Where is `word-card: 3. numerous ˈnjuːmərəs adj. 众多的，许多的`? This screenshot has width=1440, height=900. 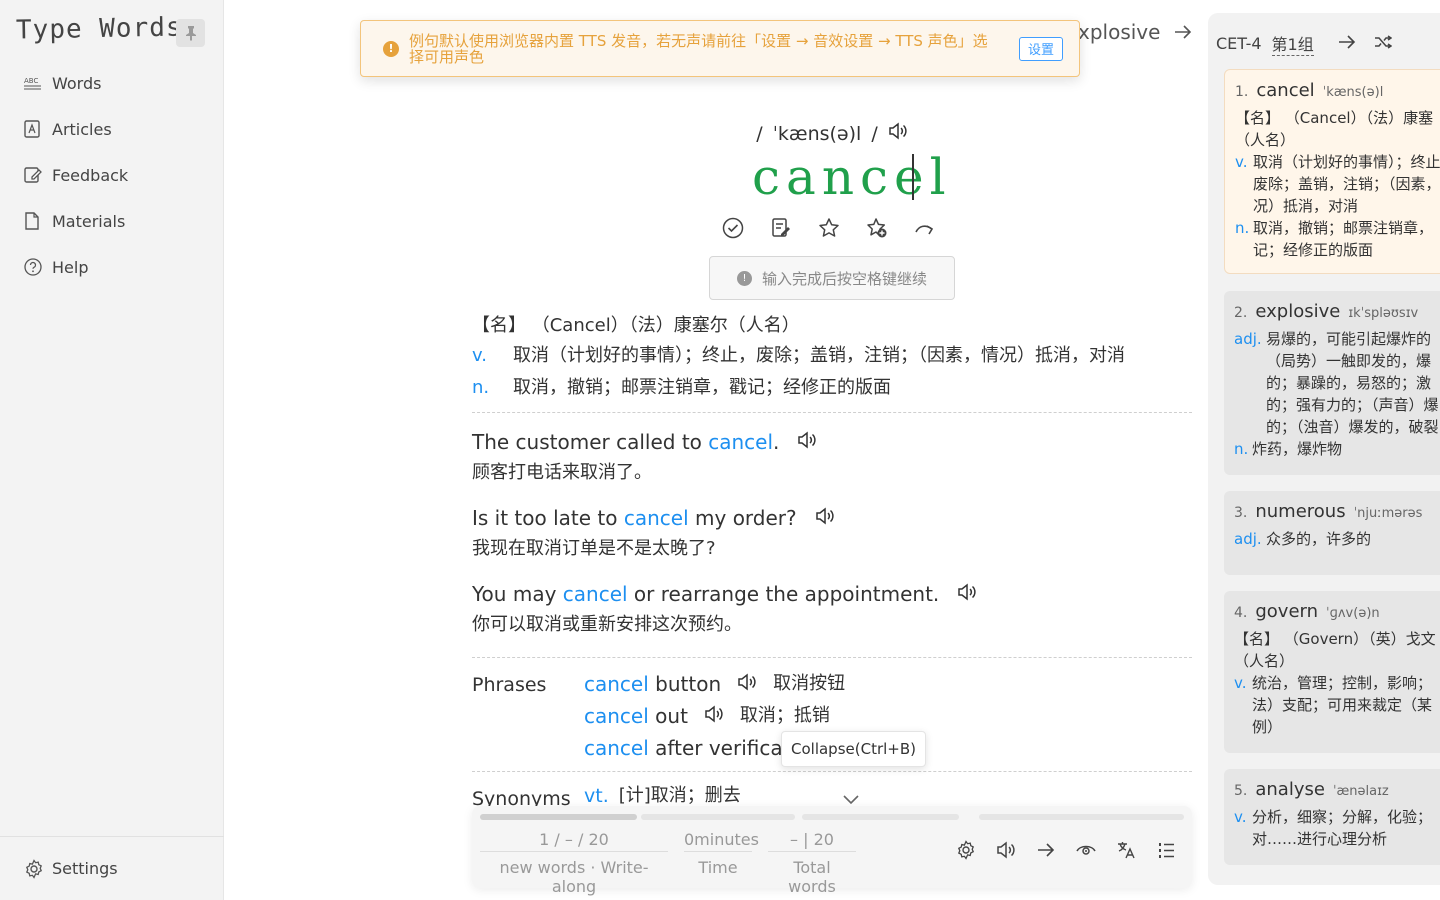
word-card: 3. numerous ˈnjuːmərəs adj. 众多的，许多的 is located at coordinates (1332, 533).